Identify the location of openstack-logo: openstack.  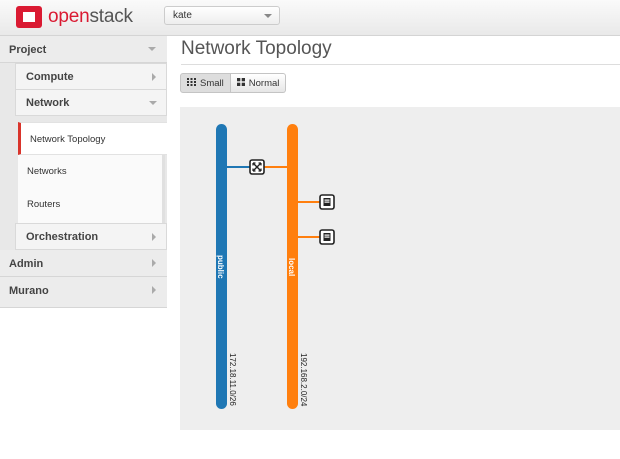
(74, 17).